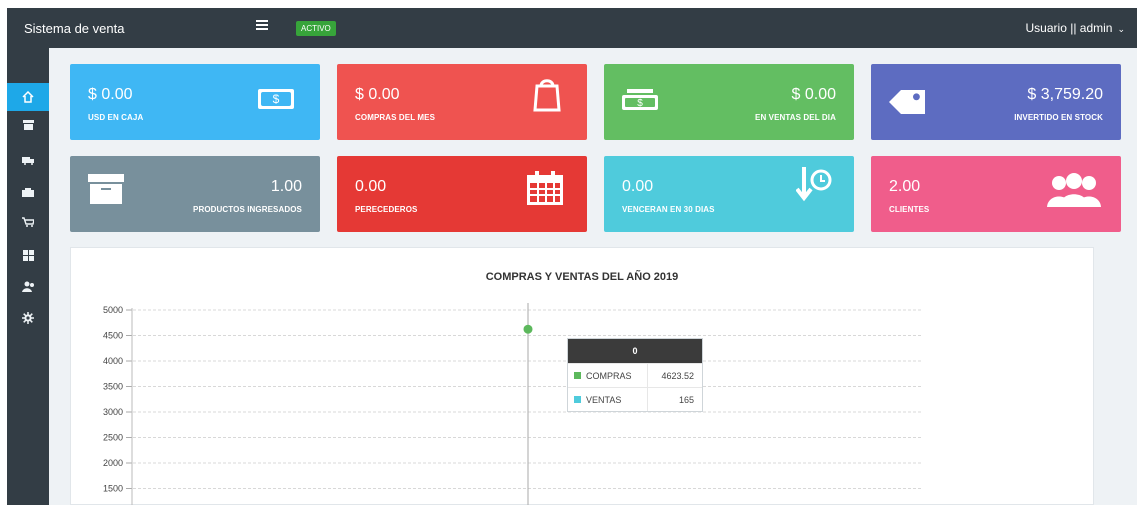 The width and height of the screenshot is (1137, 505). I want to click on tooltip-ventas-label: VENTAS, so click(604, 399).